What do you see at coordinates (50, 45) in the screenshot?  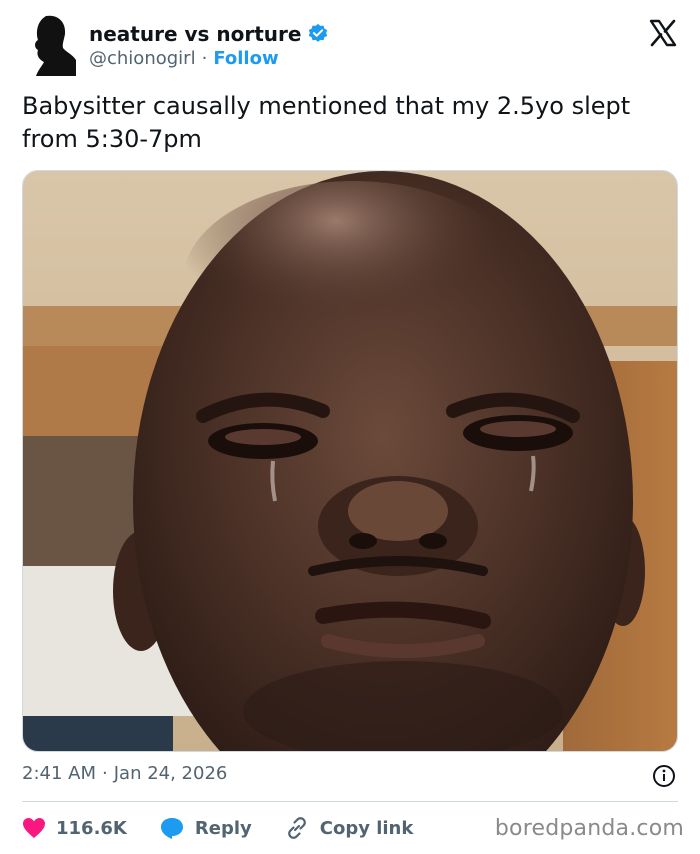 I see `avatar` at bounding box center [50, 45].